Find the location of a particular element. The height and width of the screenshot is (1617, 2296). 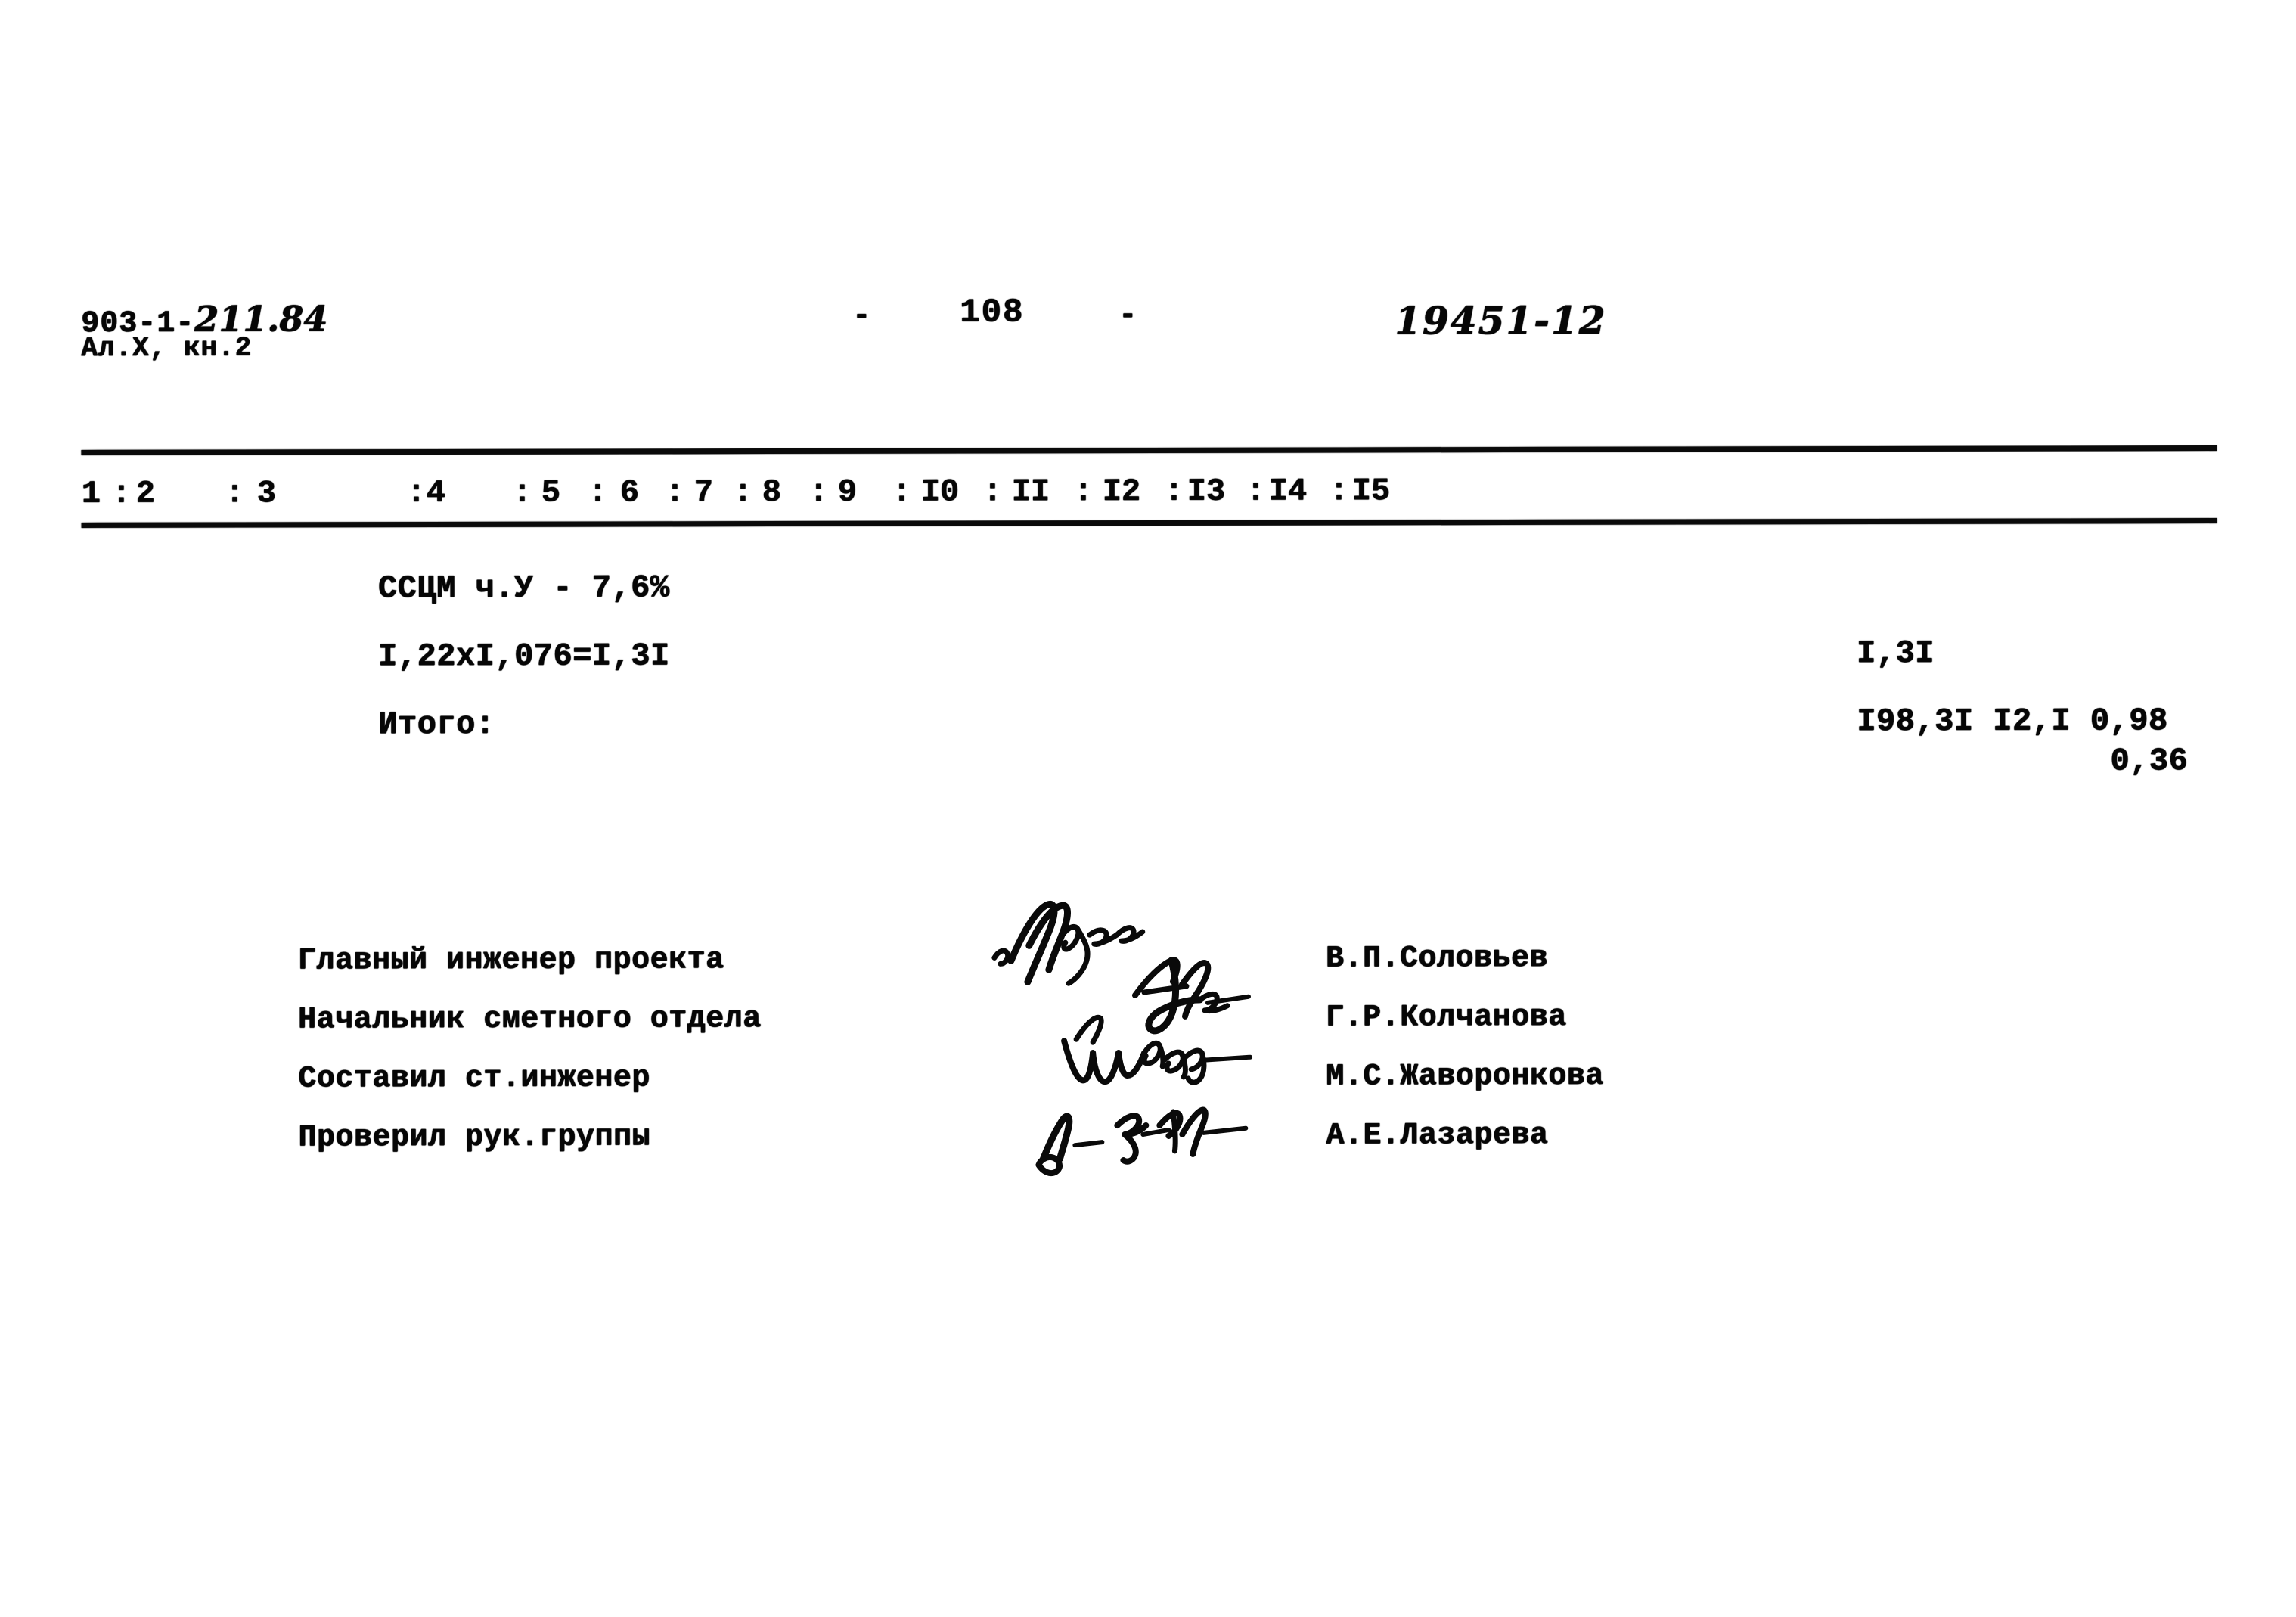

signature-role: Составил ст.инженер is located at coordinates (474, 1079).